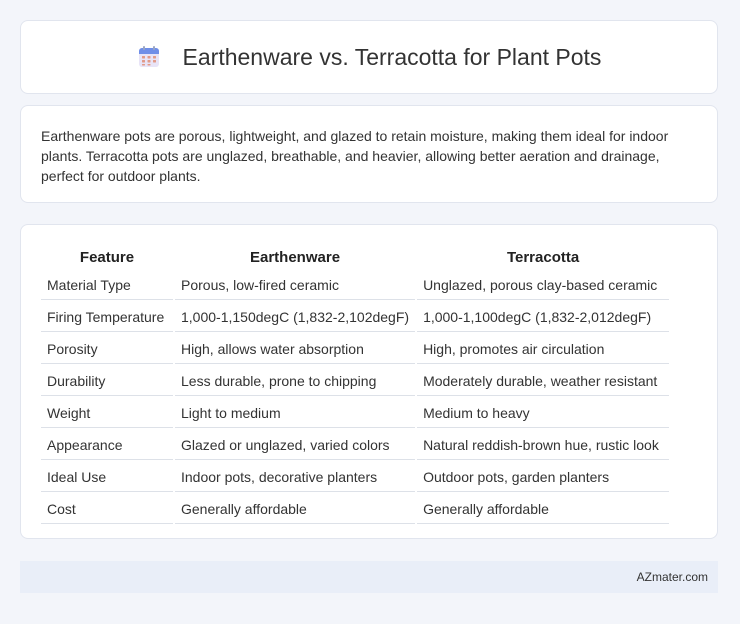 This screenshot has width=740, height=624. Describe the element at coordinates (543, 477) in the screenshot. I see `terracotta-cell: Outdoor pots, garden planters` at that location.